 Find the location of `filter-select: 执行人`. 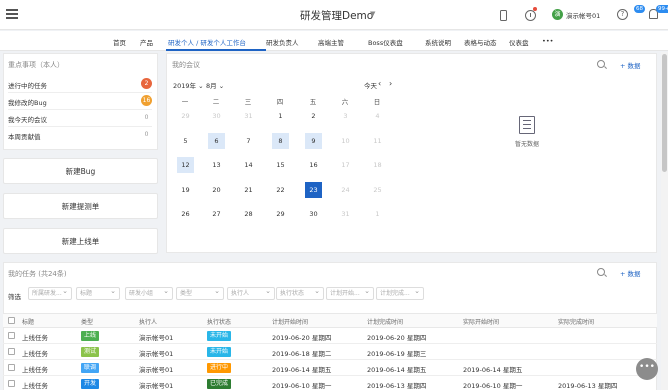

filter-select: 执行人 is located at coordinates (251, 293).